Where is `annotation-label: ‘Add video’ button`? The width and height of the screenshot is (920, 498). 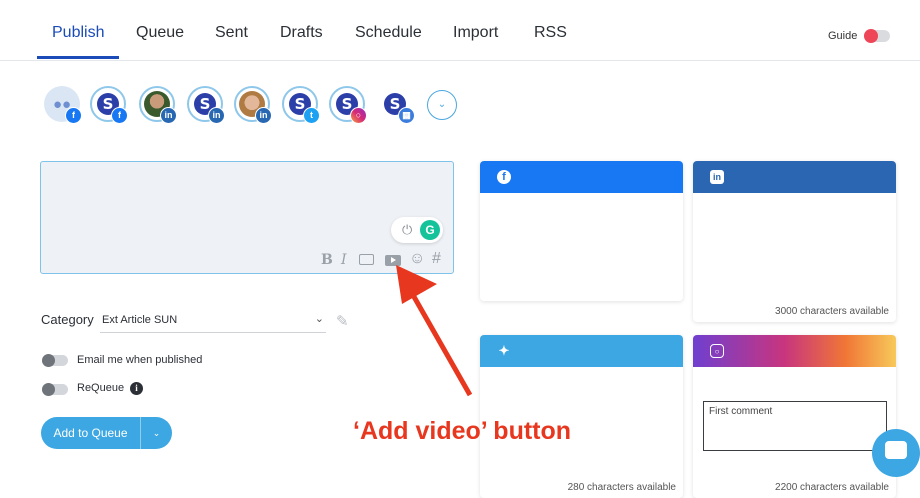
annotation-label: ‘Add video’ button is located at coordinates (462, 431).